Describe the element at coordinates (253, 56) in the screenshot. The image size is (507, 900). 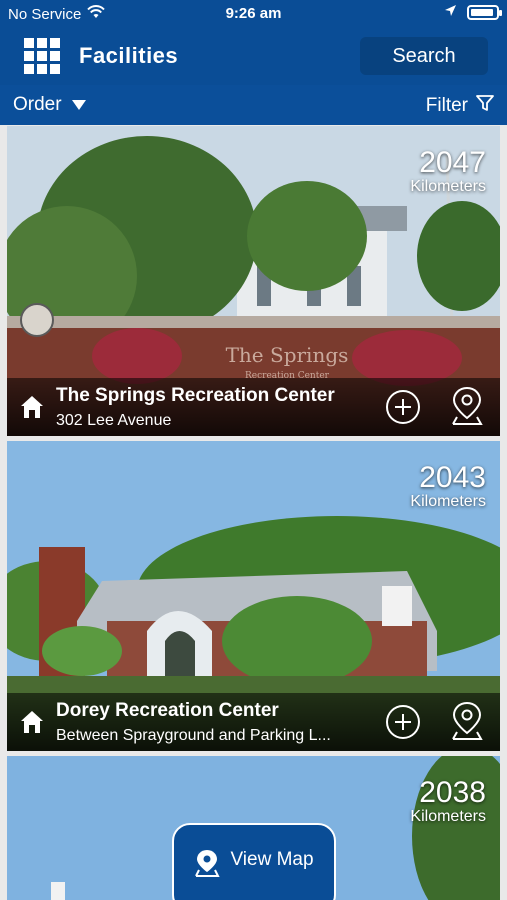
I see `nav-bar: Facilities Search` at that location.